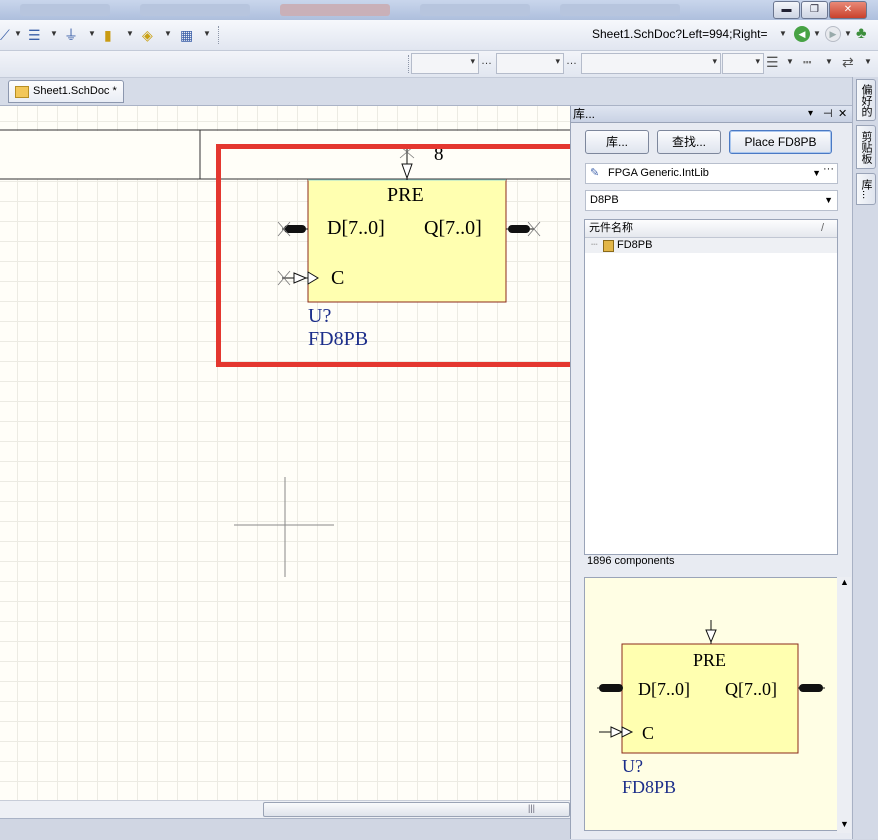 This screenshot has height=840, width=878. I want to click on list-item: ┄ FD8PB, so click(711, 245).